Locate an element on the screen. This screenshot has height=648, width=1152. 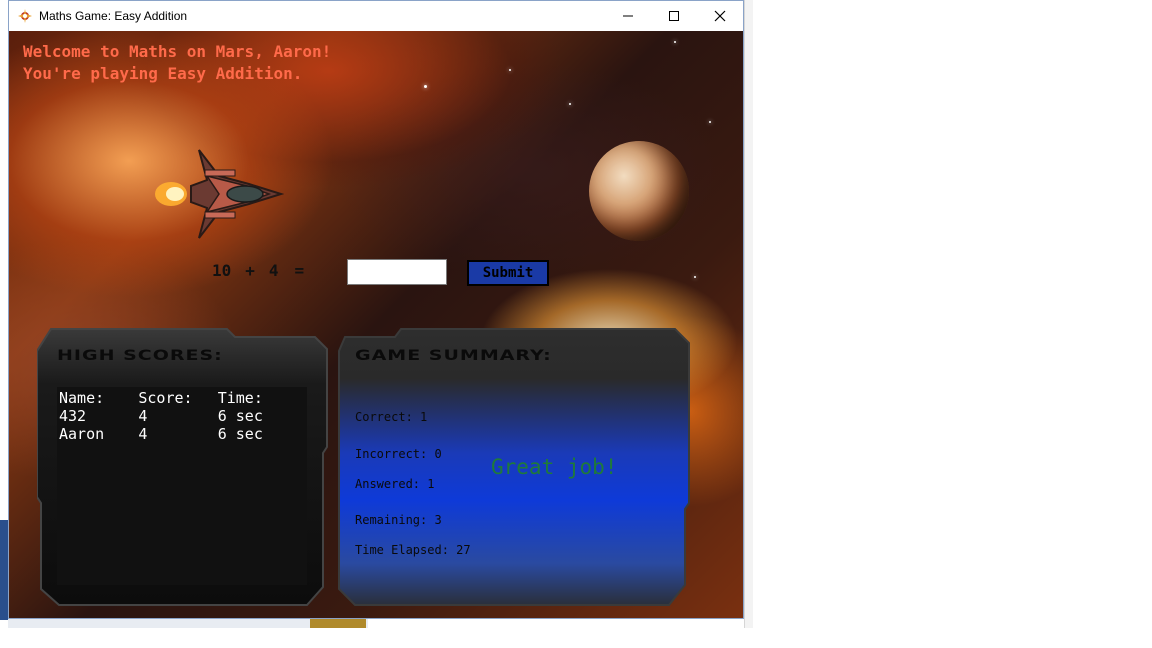
feedback-message: Great job! is located at coordinates (554, 467).